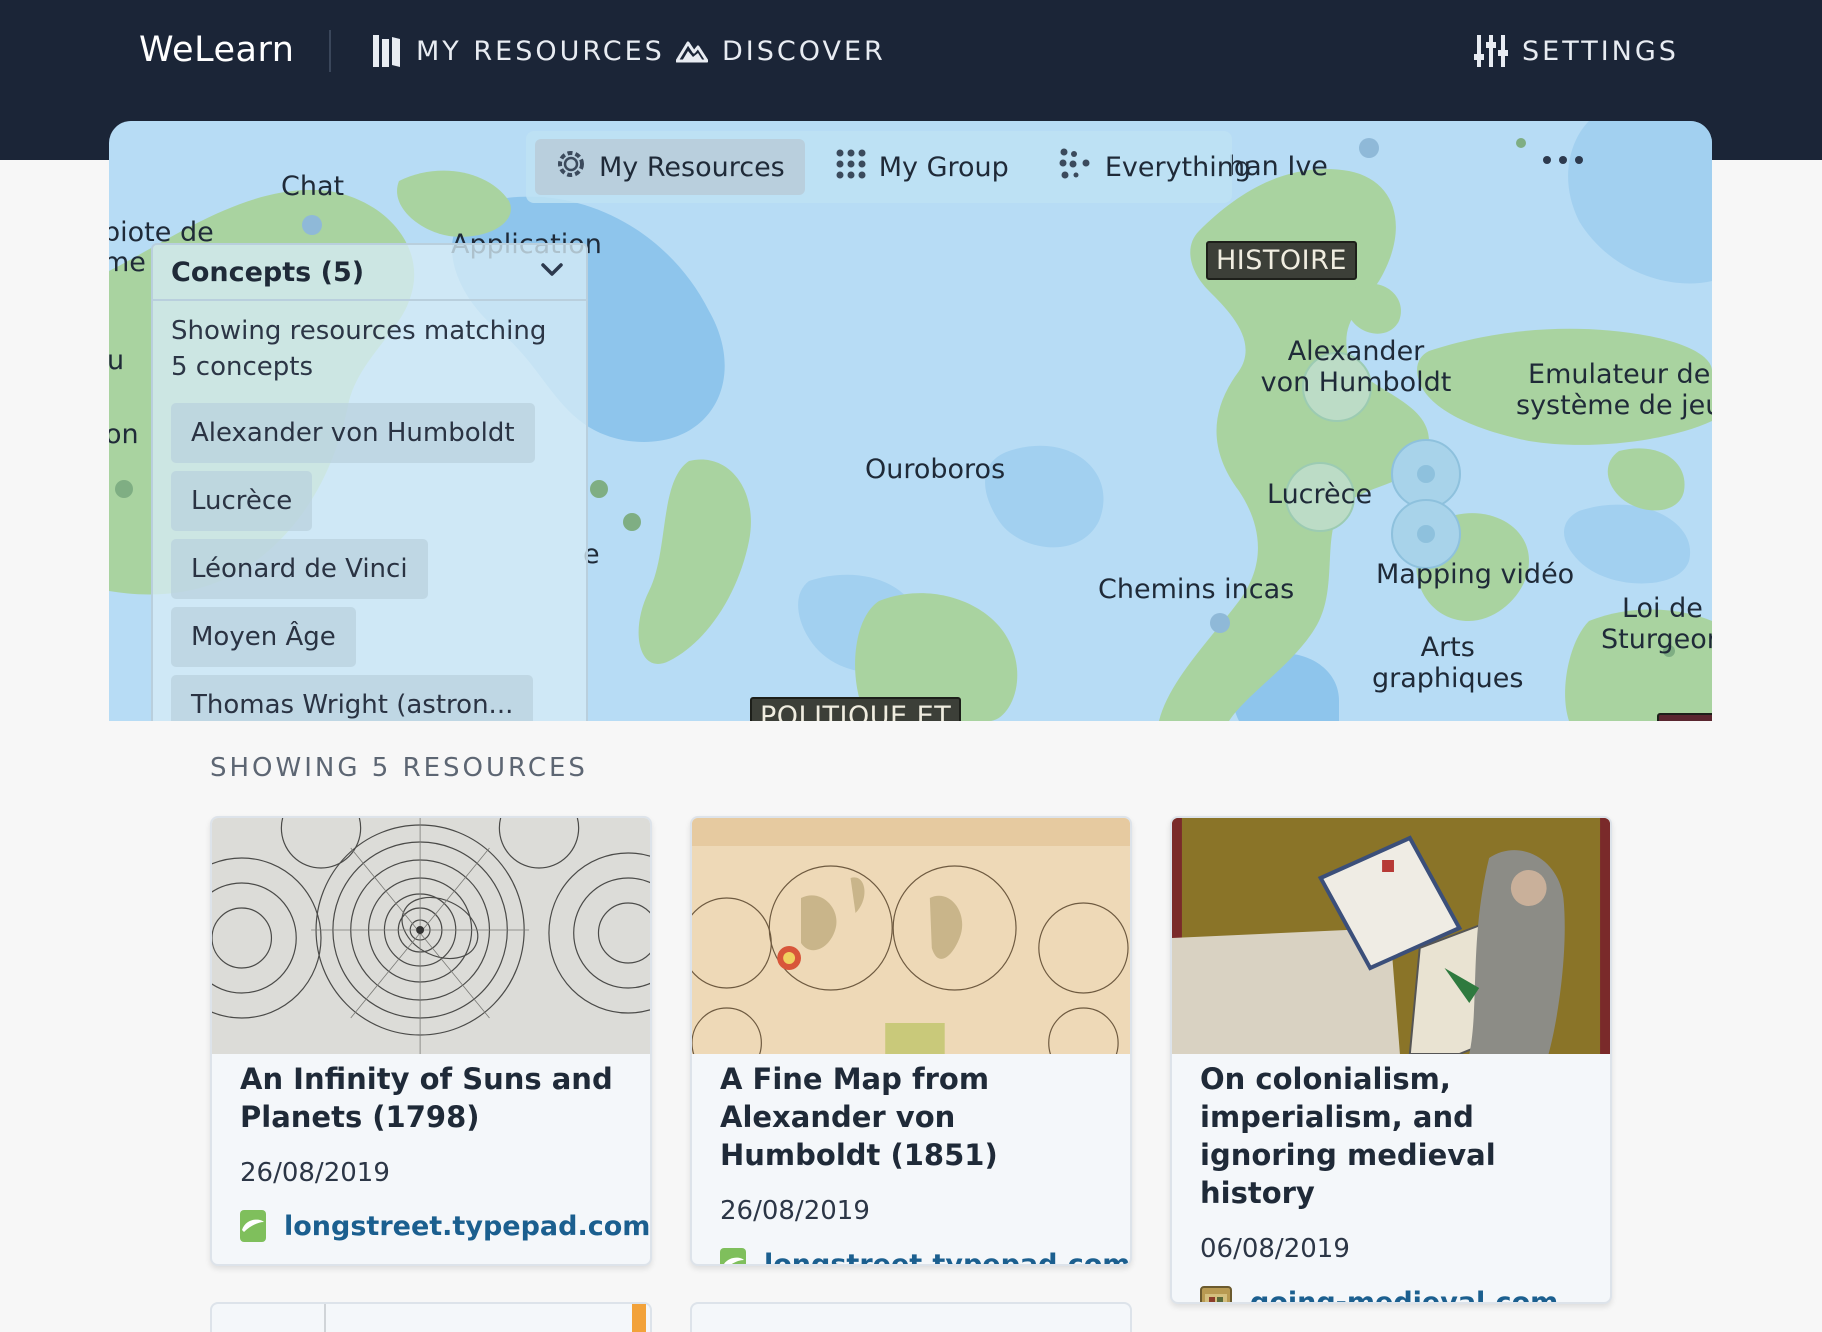 This screenshot has height=1332, width=1822. Describe the element at coordinates (943, 167) in the screenshot. I see `scope-label: My Group` at that location.